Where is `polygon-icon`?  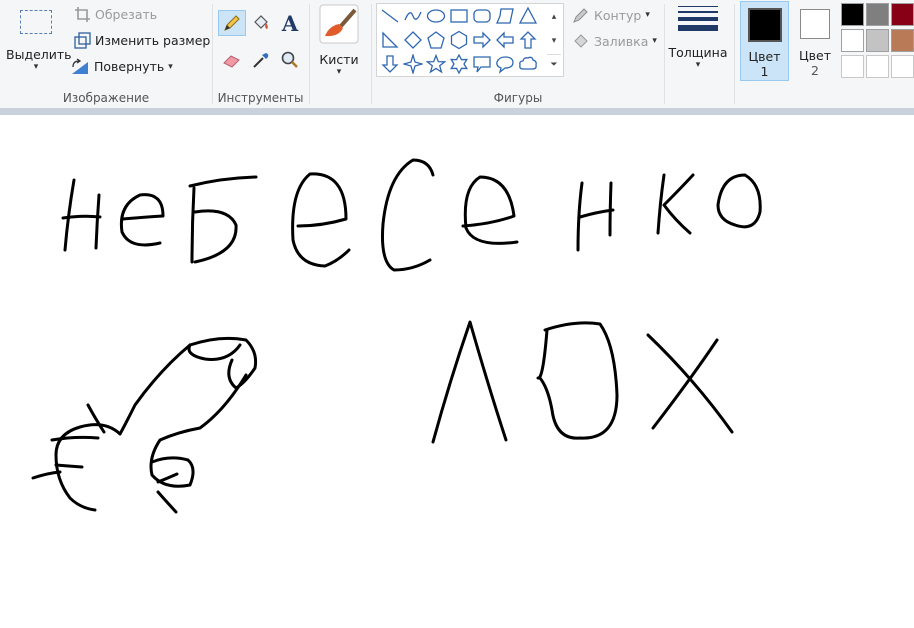 polygon-icon is located at coordinates (505, 16).